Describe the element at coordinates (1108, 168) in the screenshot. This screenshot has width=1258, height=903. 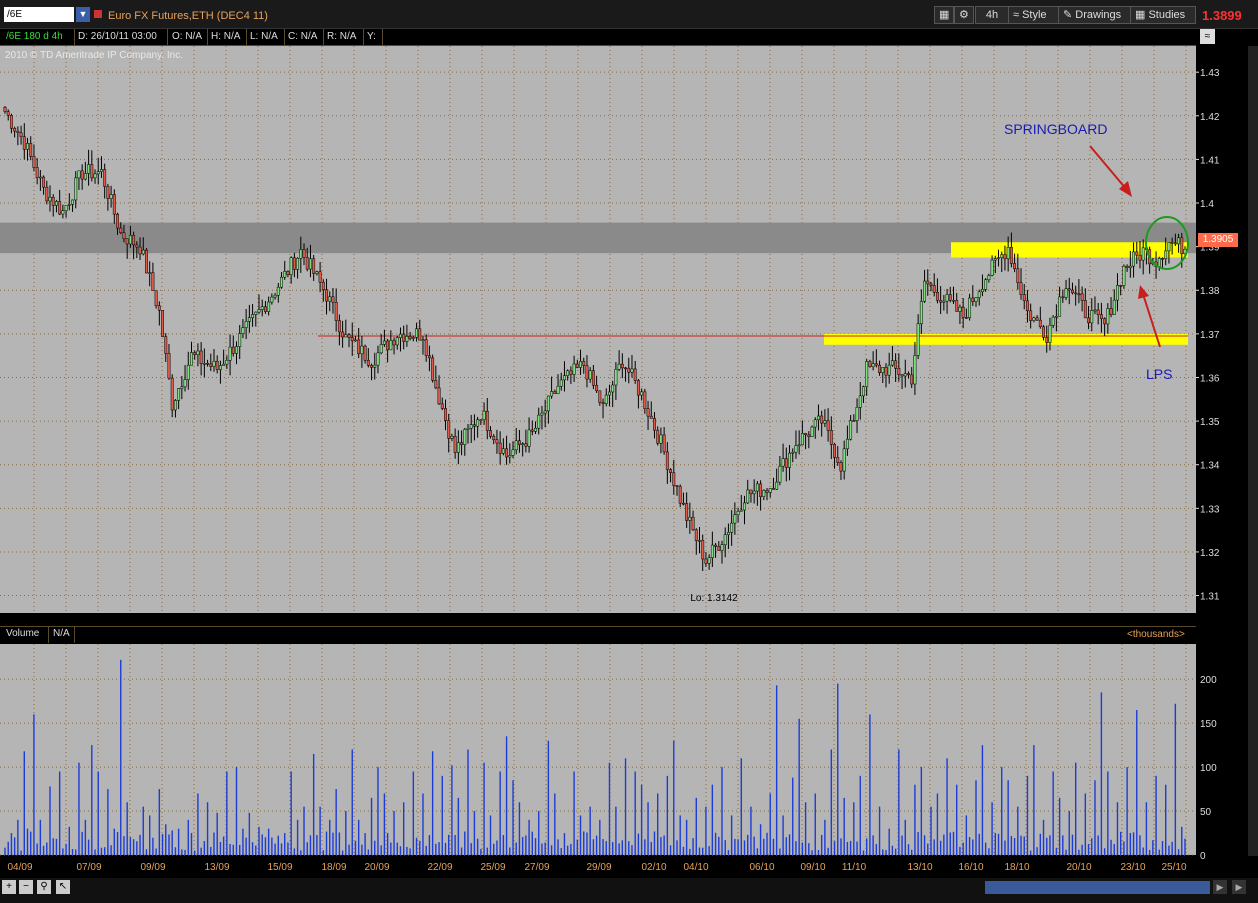
I see `springboard-arrow` at that location.